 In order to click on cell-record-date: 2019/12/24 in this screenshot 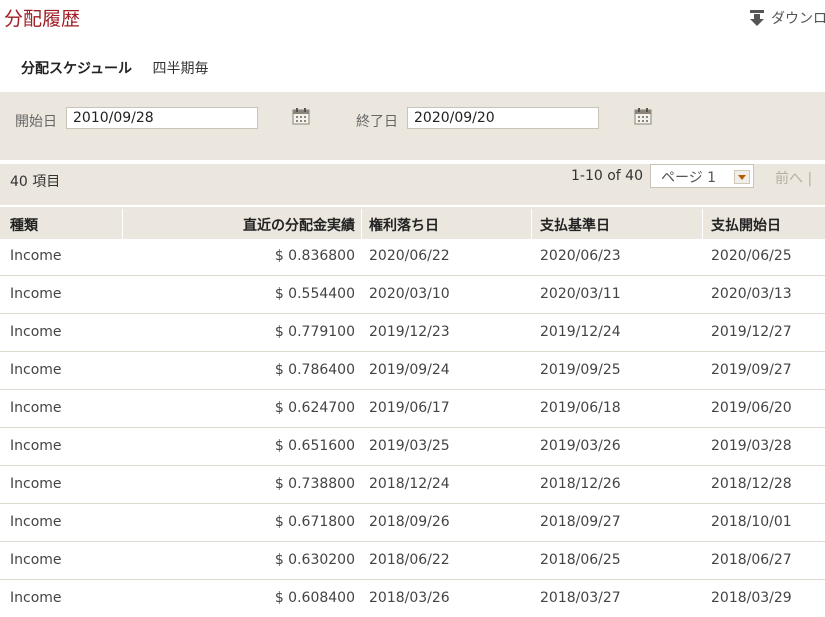, I will do `click(580, 332)`.